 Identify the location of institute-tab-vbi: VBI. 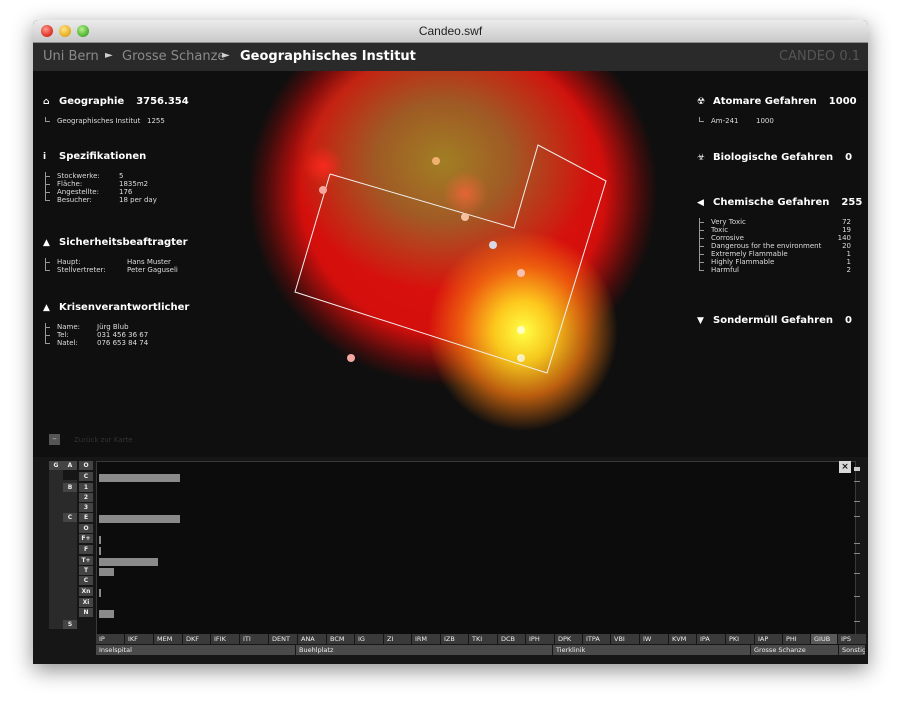
(625, 639).